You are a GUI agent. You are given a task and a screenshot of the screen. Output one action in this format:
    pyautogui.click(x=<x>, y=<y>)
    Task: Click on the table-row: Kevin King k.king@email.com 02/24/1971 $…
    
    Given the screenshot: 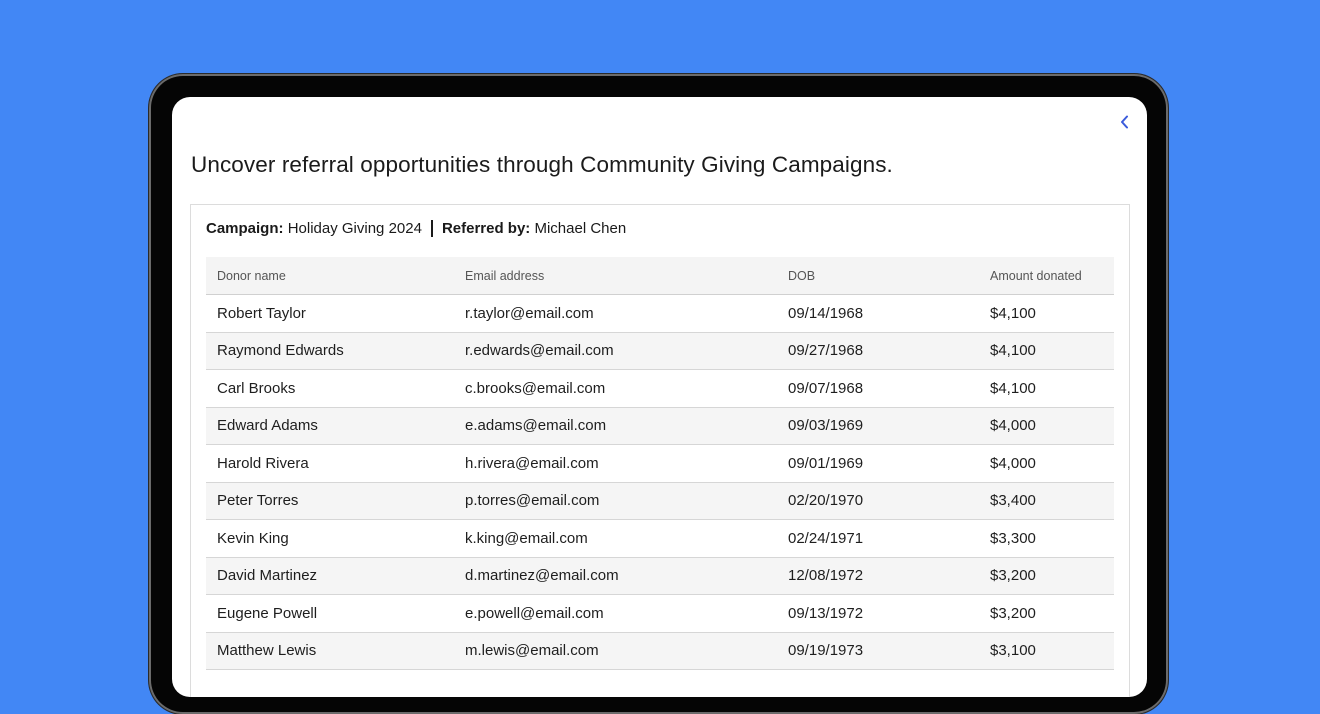 What is the action you would take?
    pyautogui.click(x=660, y=538)
    